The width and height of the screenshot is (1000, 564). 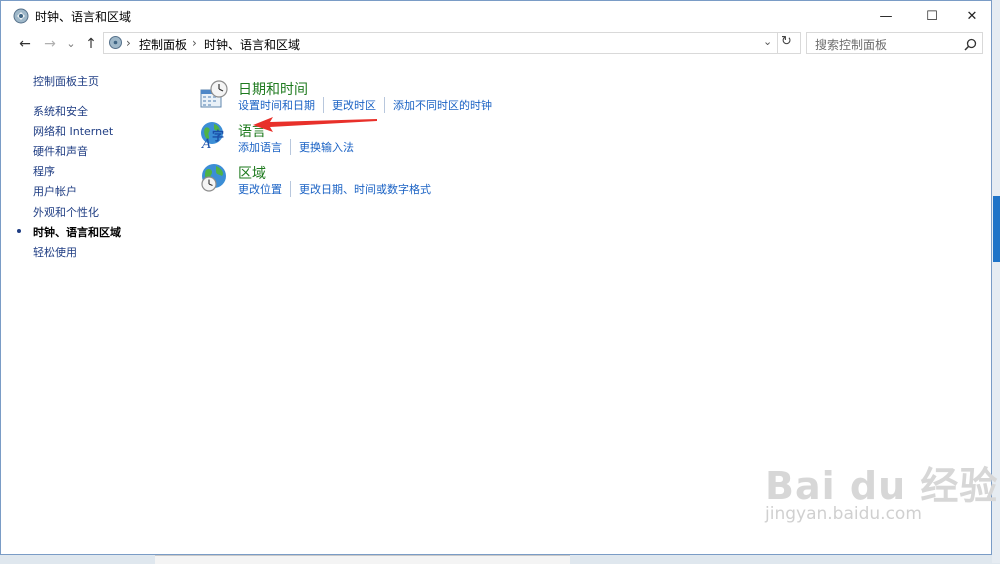 I want to click on sidebar-item-network-internet: 网络和 Internet, so click(x=73, y=131).